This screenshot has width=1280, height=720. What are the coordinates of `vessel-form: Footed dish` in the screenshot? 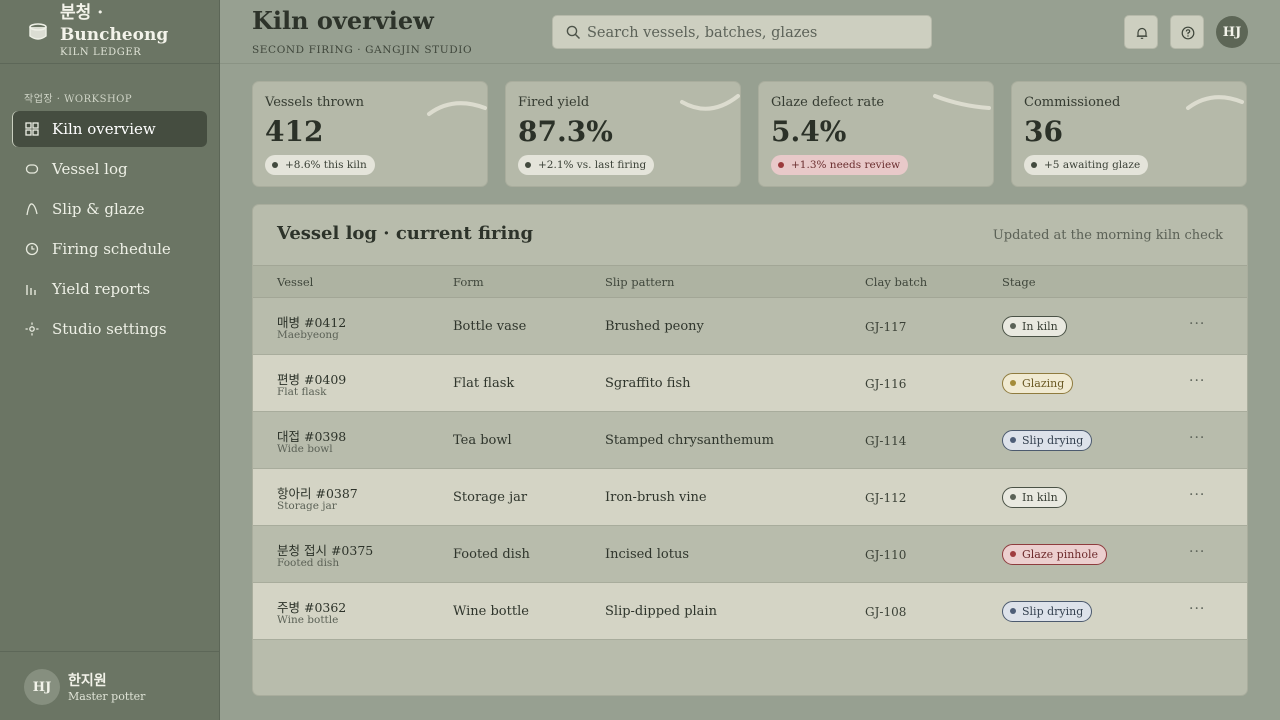 It's located at (491, 554).